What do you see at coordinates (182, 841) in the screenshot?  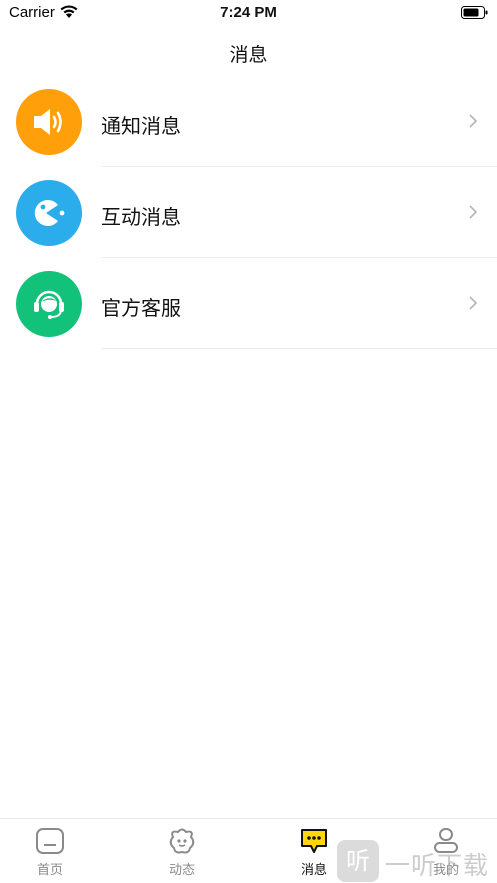 I see `moments-icon` at bounding box center [182, 841].